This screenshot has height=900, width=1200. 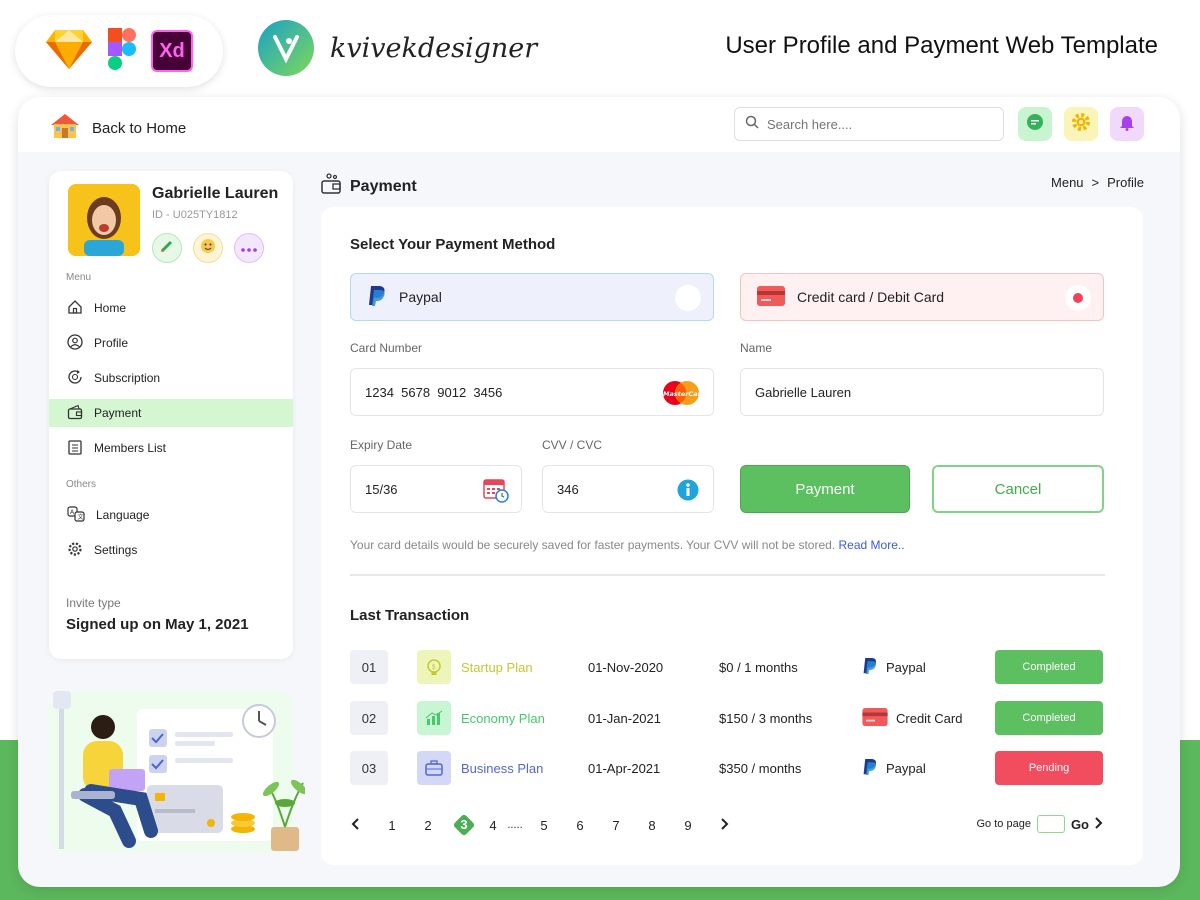 What do you see at coordinates (195, 215) in the screenshot?
I see `user-id: ID - U025TY1812` at bounding box center [195, 215].